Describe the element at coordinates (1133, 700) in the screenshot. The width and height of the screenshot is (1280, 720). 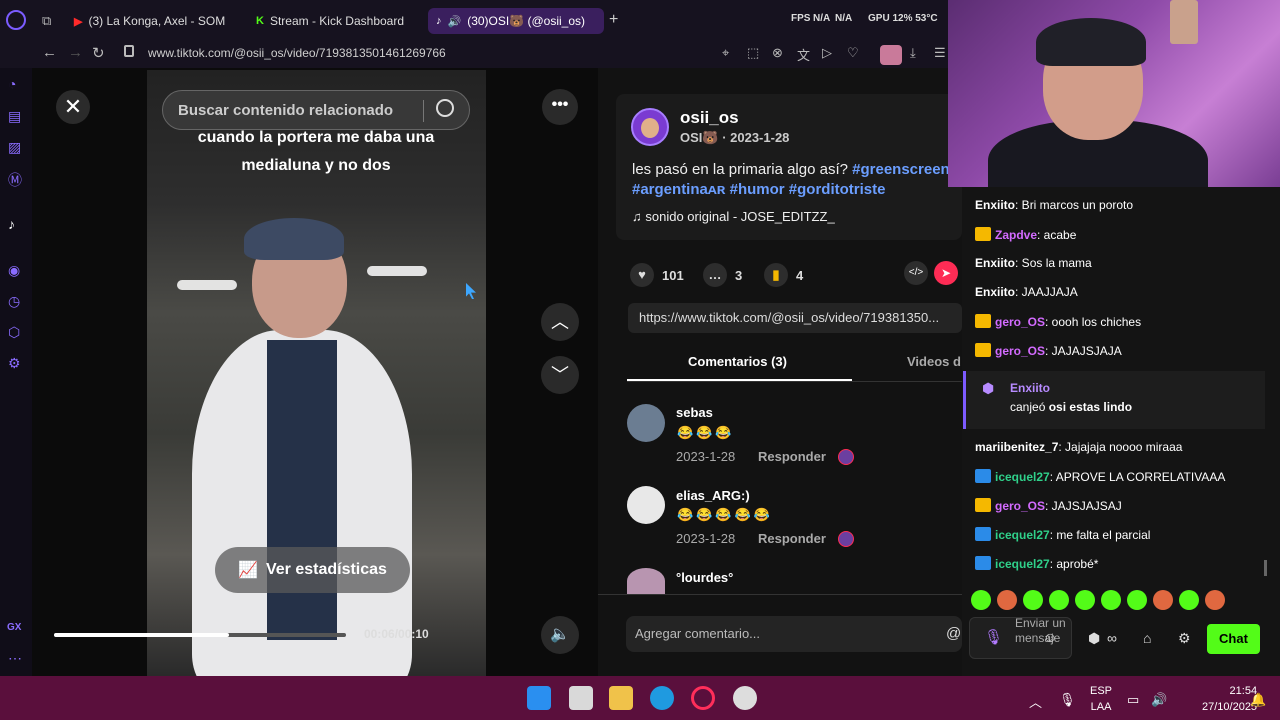
I see `network-icon: ▭` at that location.